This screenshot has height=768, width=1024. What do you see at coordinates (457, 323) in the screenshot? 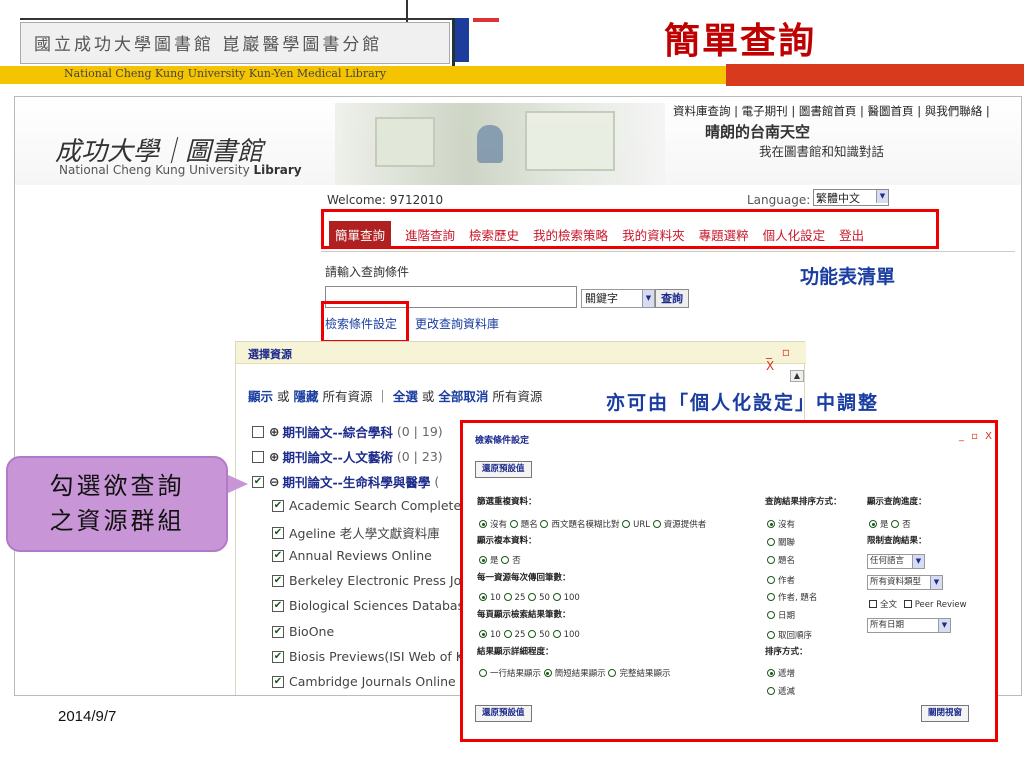
I see `change-database-link: 更改查詢資料庫` at bounding box center [457, 323].